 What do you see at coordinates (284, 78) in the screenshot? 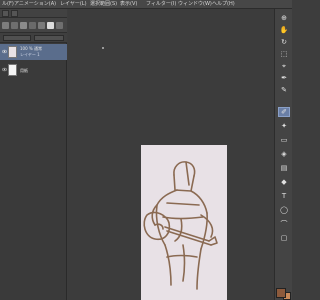
I see `pen-icon: ✒` at bounding box center [284, 78].